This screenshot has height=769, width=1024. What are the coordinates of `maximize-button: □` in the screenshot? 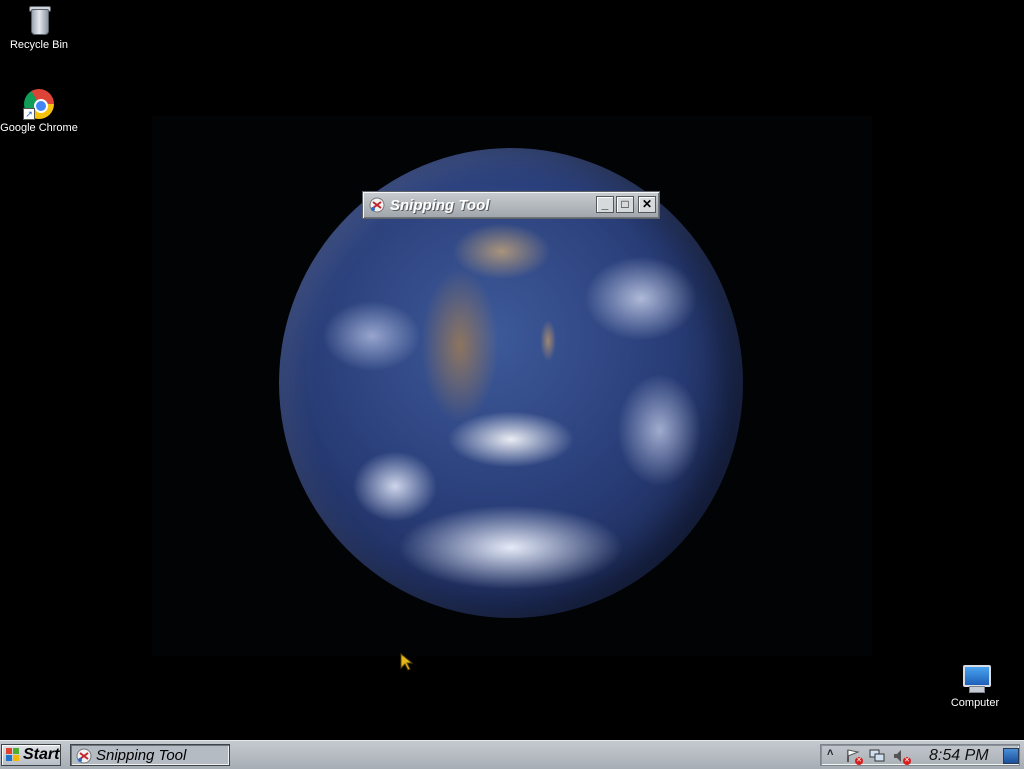 It's located at (625, 204).